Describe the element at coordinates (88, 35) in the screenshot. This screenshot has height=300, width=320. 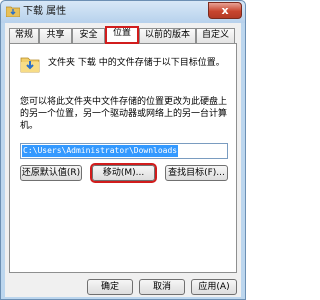
I see `tab-security: 安全` at that location.